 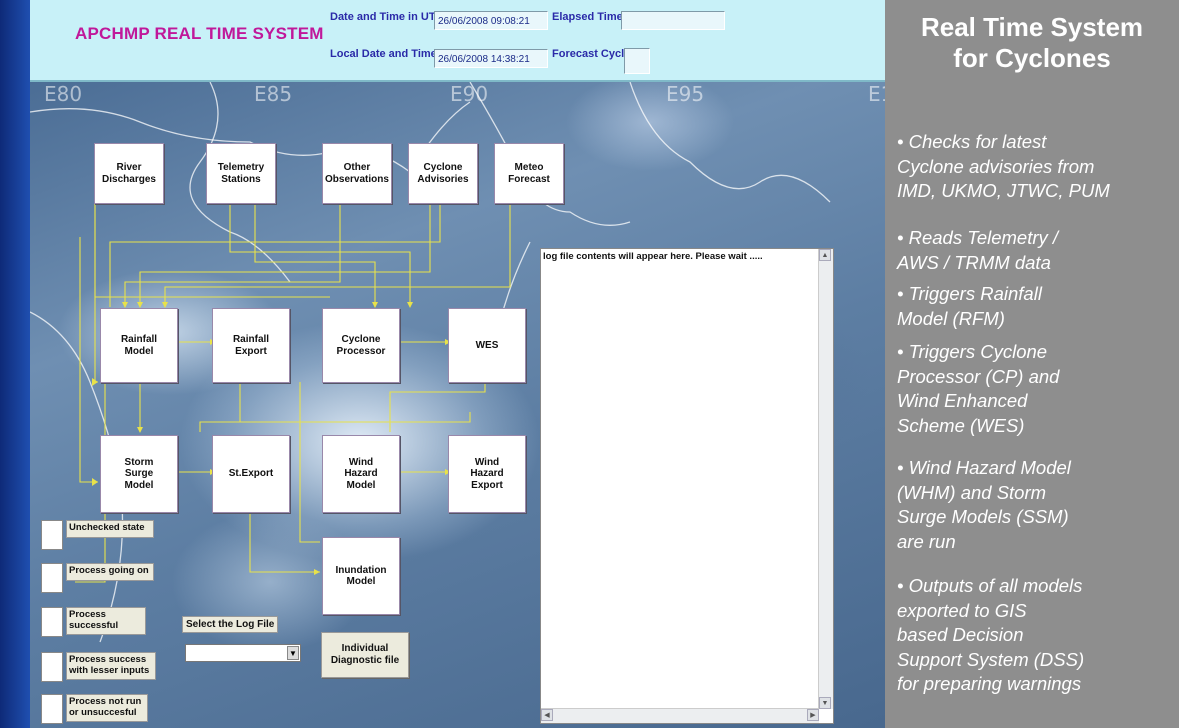 I want to click on scroll-left-icon: ◀, so click(x=547, y=715).